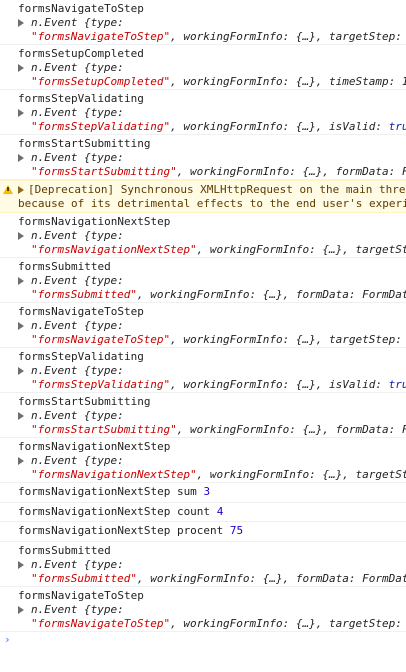 The width and height of the screenshot is (406, 672). I want to click on object-preview-rest: , workingFormInfo: {…}, isValid:, so click(279, 384).